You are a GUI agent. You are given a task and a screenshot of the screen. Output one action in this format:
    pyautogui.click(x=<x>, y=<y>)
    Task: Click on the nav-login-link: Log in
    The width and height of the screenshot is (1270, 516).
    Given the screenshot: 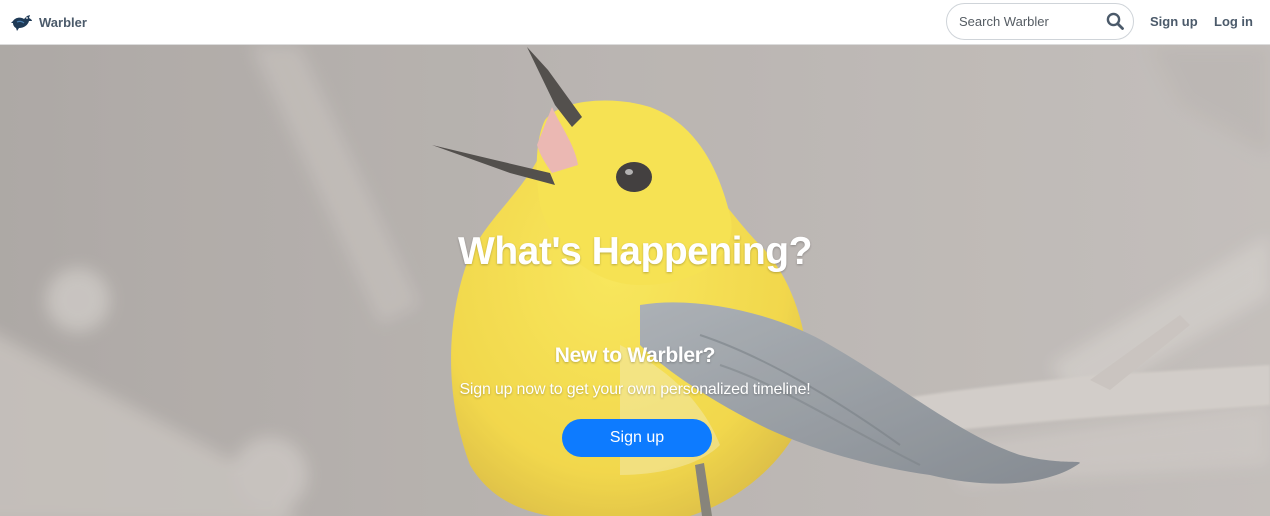 What is the action you would take?
    pyautogui.click(x=1233, y=21)
    